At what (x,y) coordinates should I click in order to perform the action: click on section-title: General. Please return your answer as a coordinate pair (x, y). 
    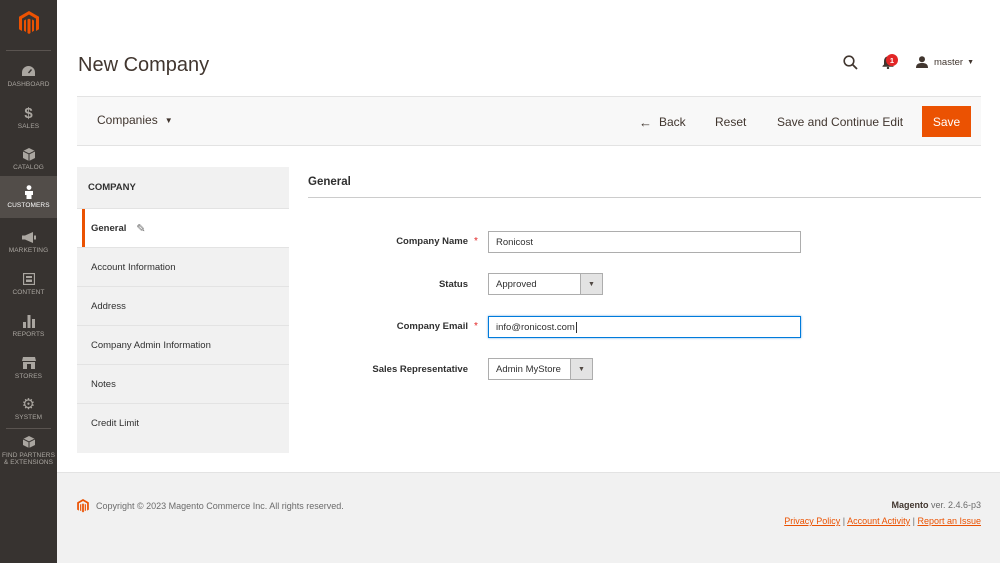
    Looking at the image, I should click on (329, 182).